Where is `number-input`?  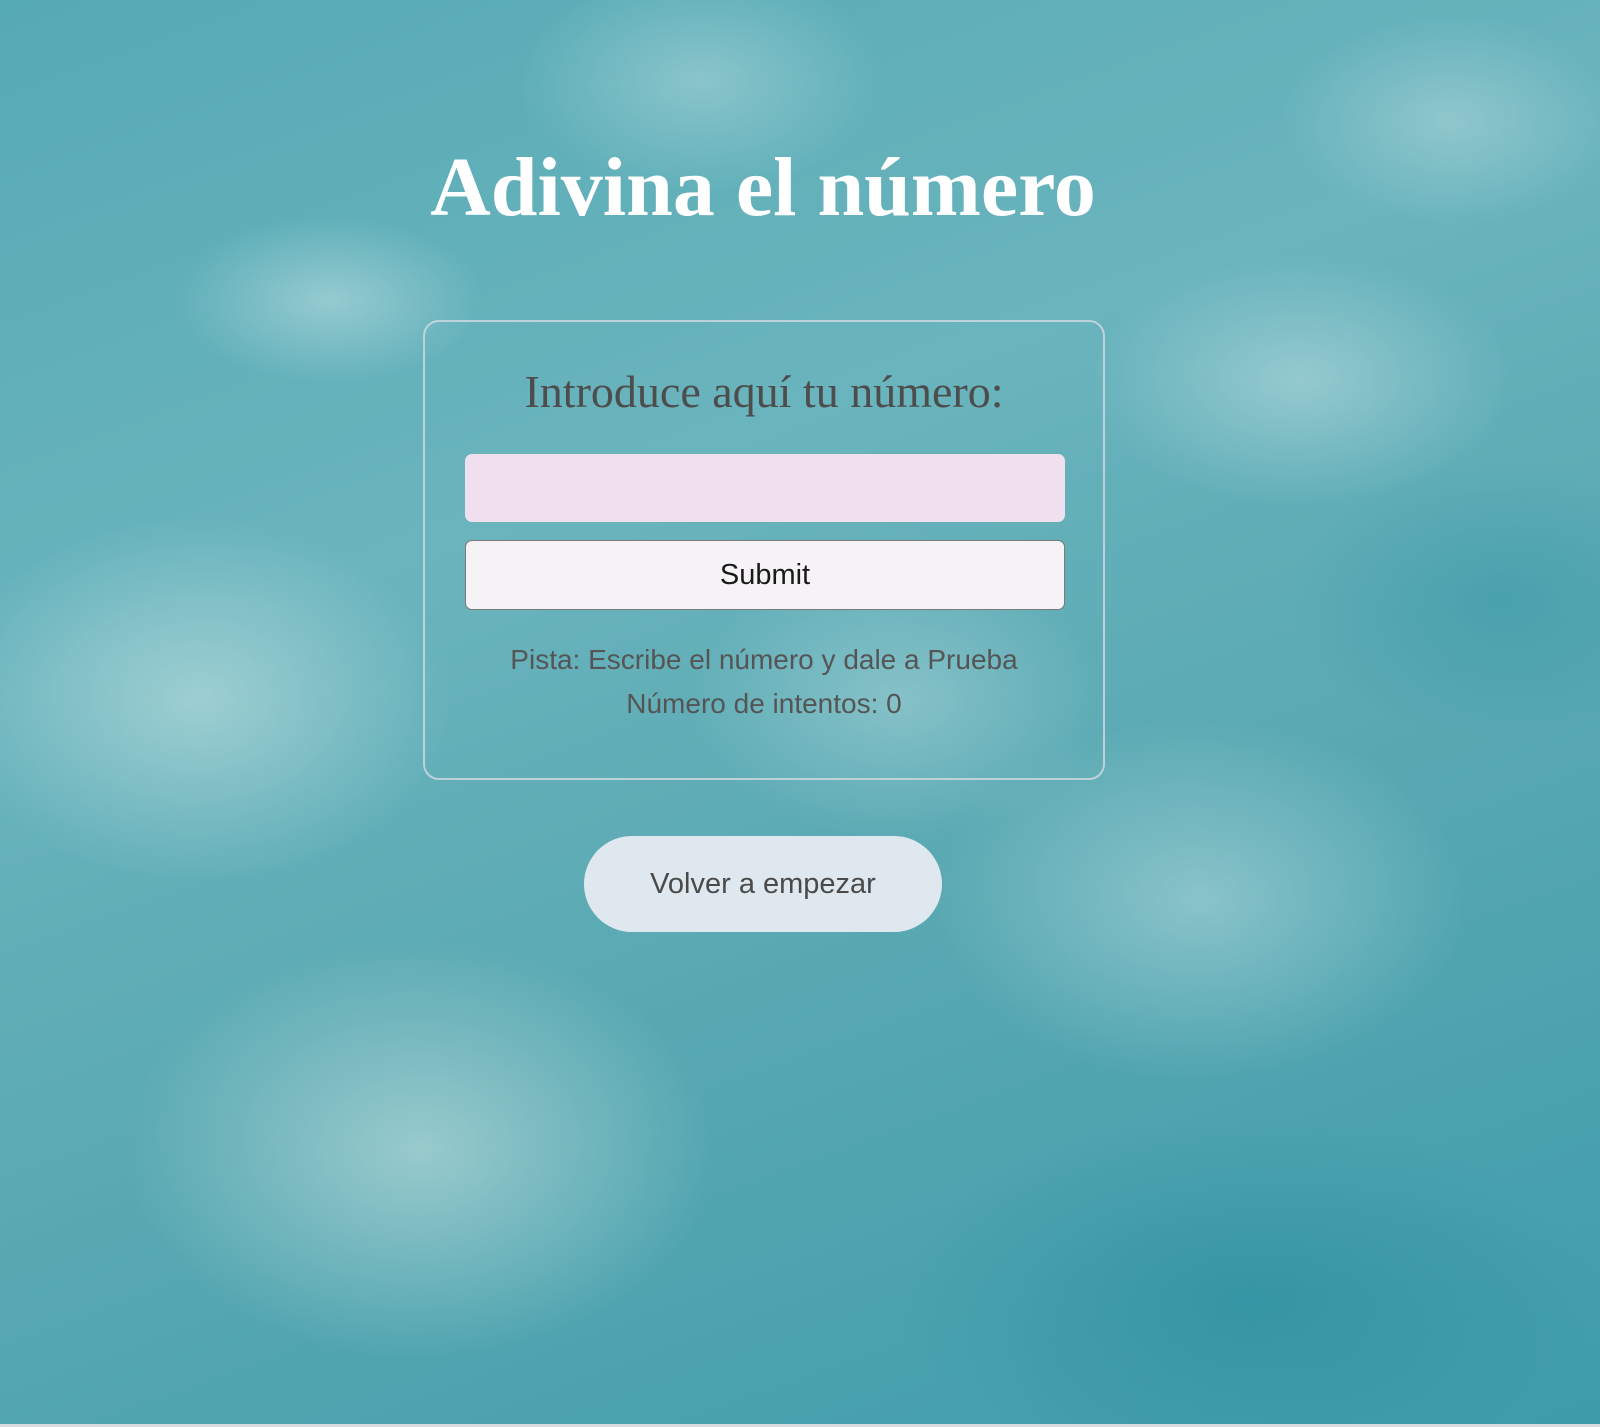
number-input is located at coordinates (765, 488).